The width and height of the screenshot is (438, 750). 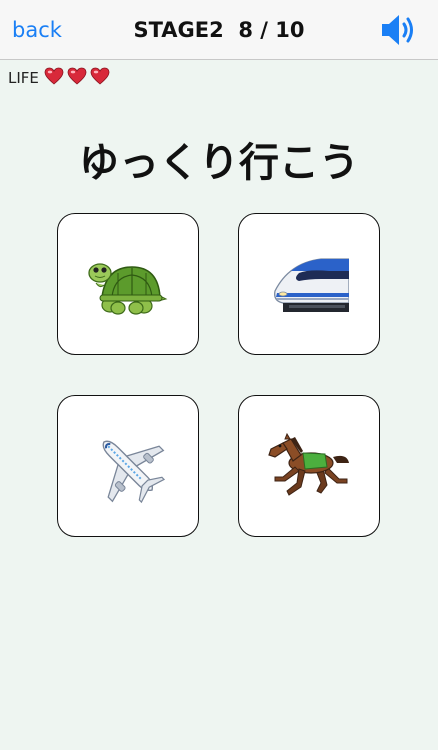 What do you see at coordinates (134, 472) in the screenshot?
I see `airplane-icon` at bounding box center [134, 472].